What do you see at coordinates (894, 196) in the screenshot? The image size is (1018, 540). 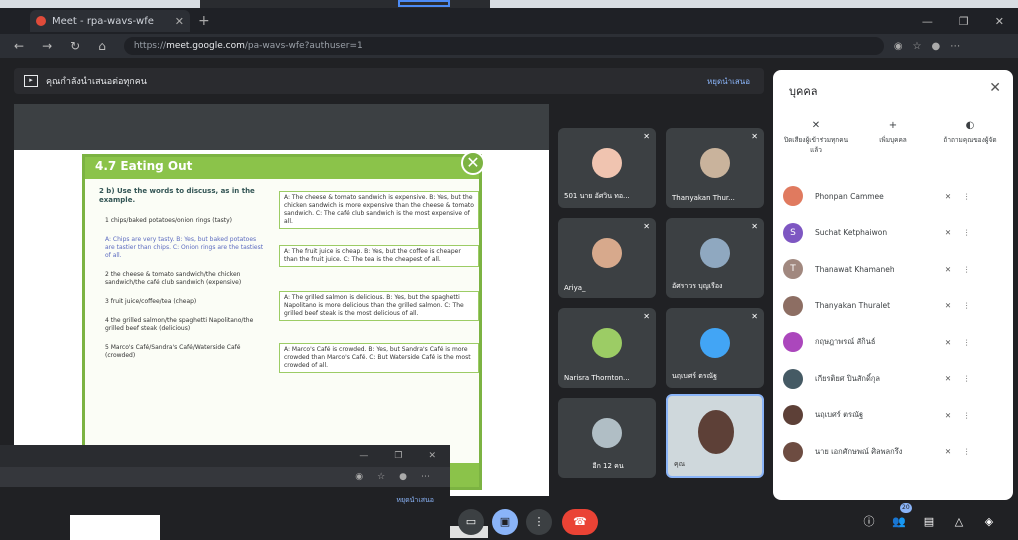 I see `participant-row: Phonpan Cammee ✕ ⋮` at bounding box center [894, 196].